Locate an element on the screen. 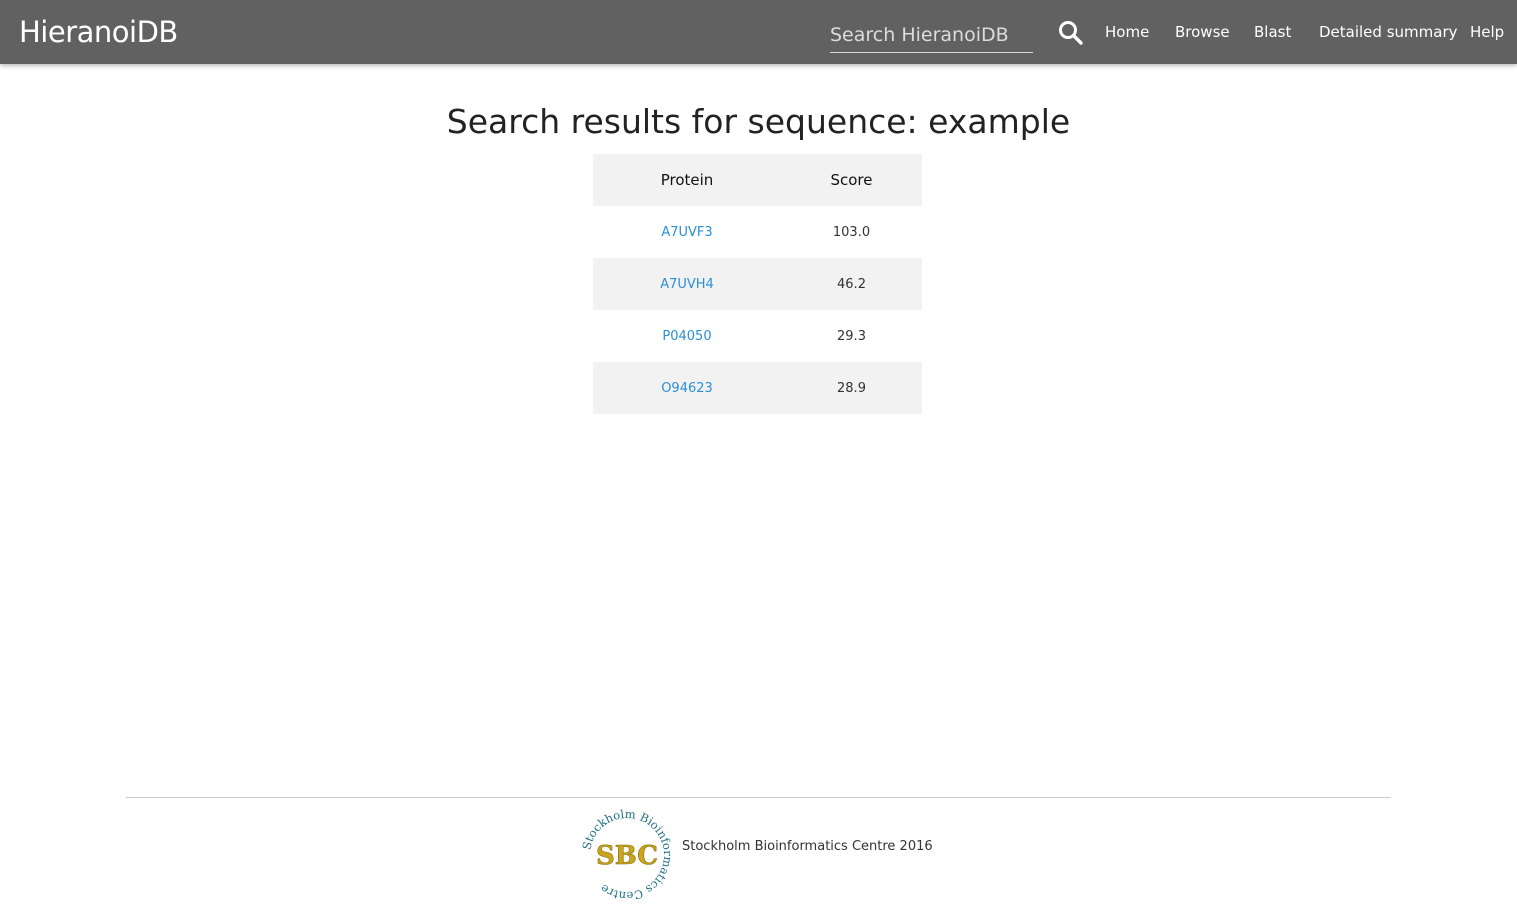 The image size is (1517, 919). page-title: Search results for sequence: example is located at coordinates (758, 121).